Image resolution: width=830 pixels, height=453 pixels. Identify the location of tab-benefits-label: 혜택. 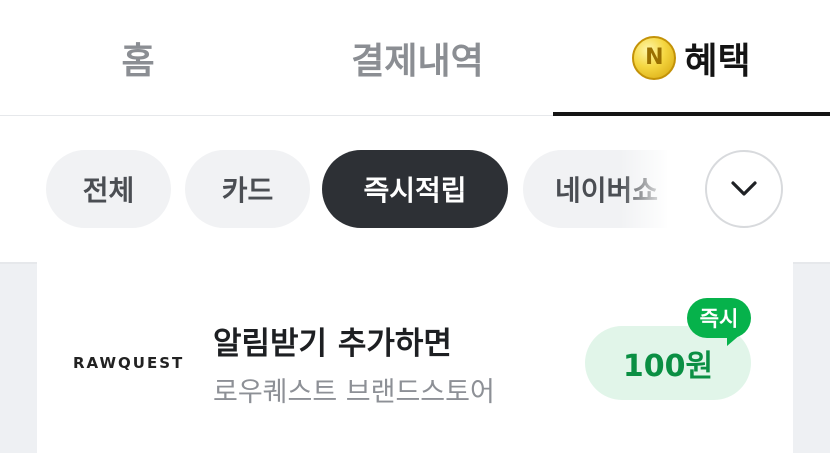
(717, 61).